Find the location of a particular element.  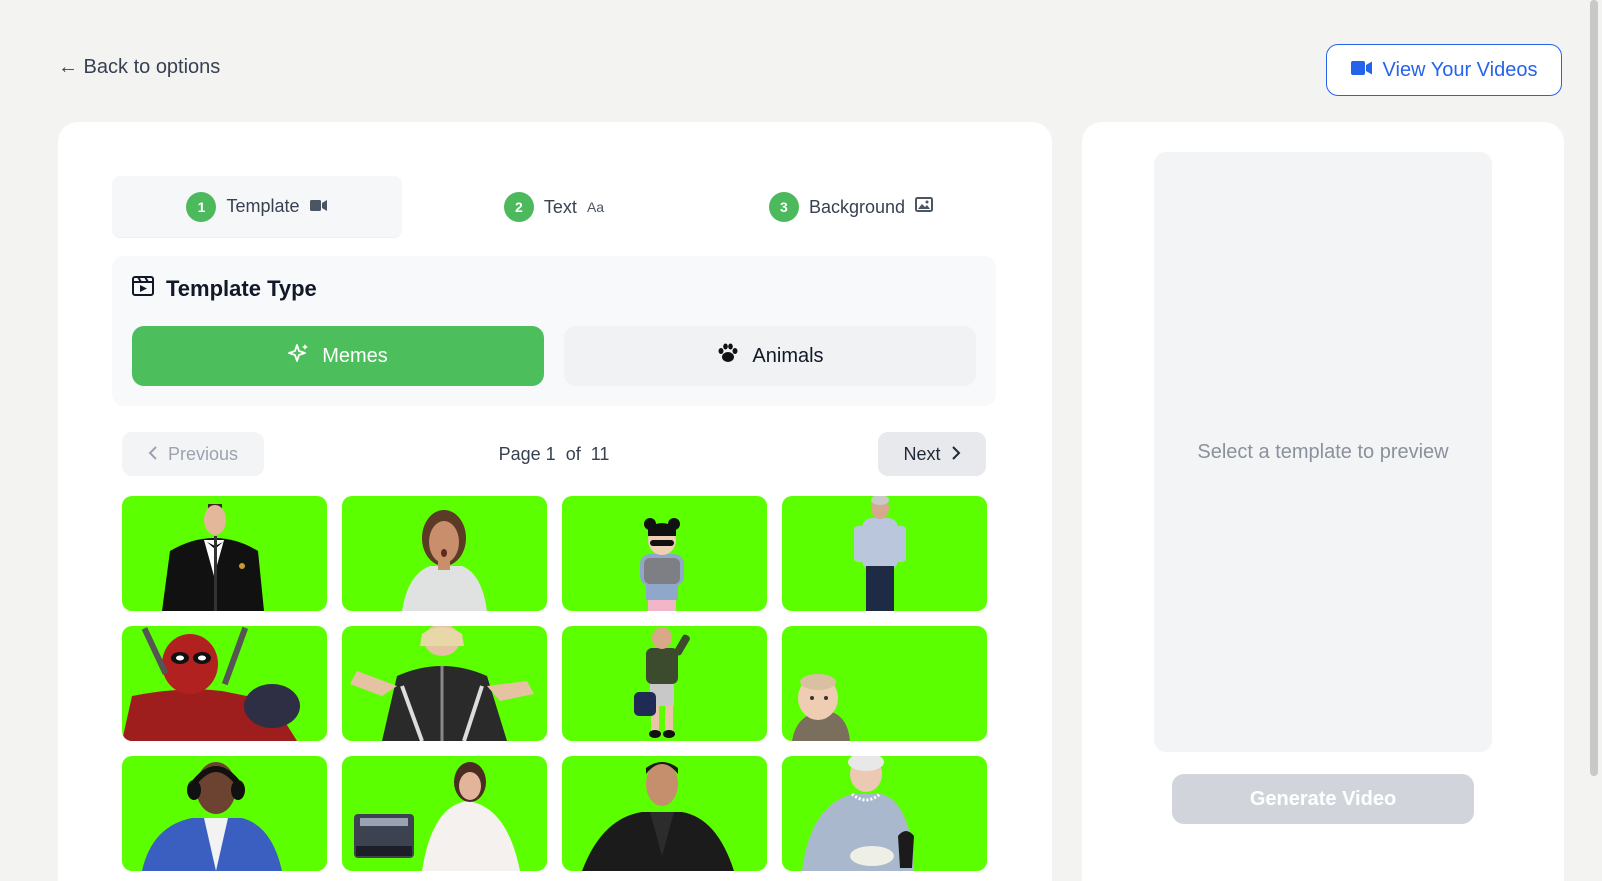

preview-placeholder: Select a template to preview is located at coordinates (1323, 451).